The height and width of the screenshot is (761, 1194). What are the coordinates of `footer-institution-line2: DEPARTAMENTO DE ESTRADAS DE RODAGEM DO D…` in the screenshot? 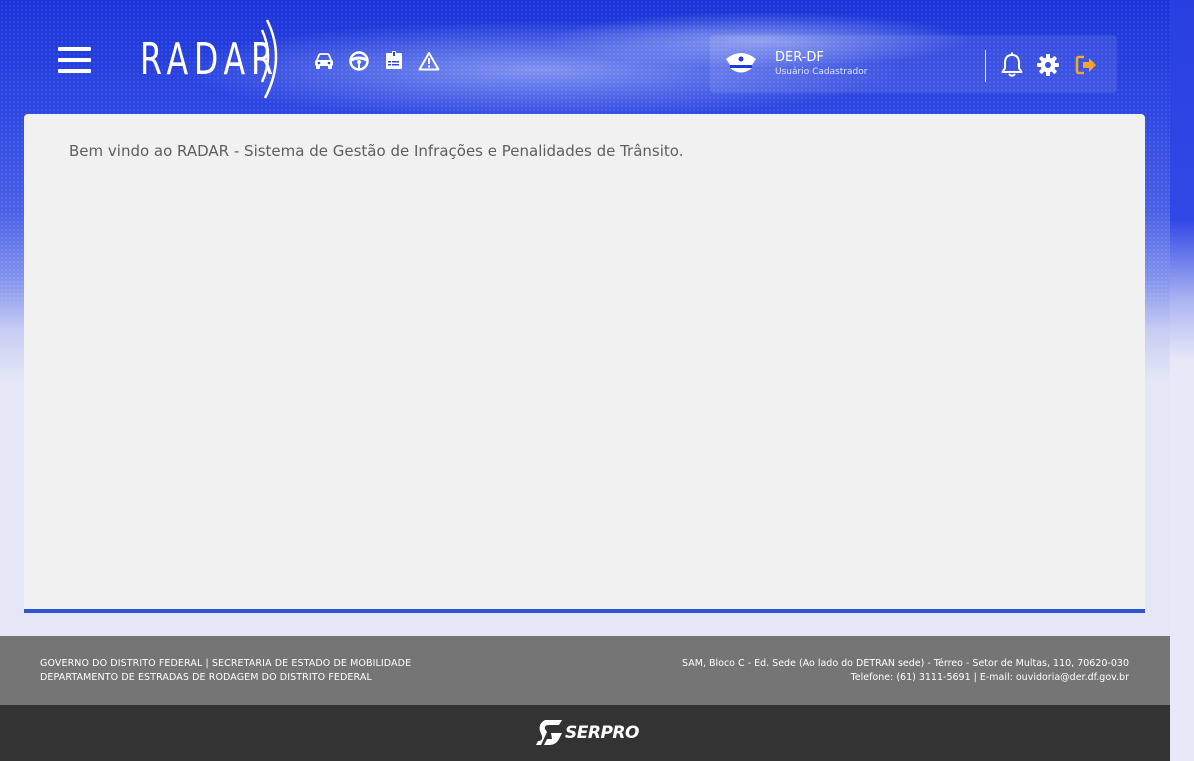 It's located at (206, 677).